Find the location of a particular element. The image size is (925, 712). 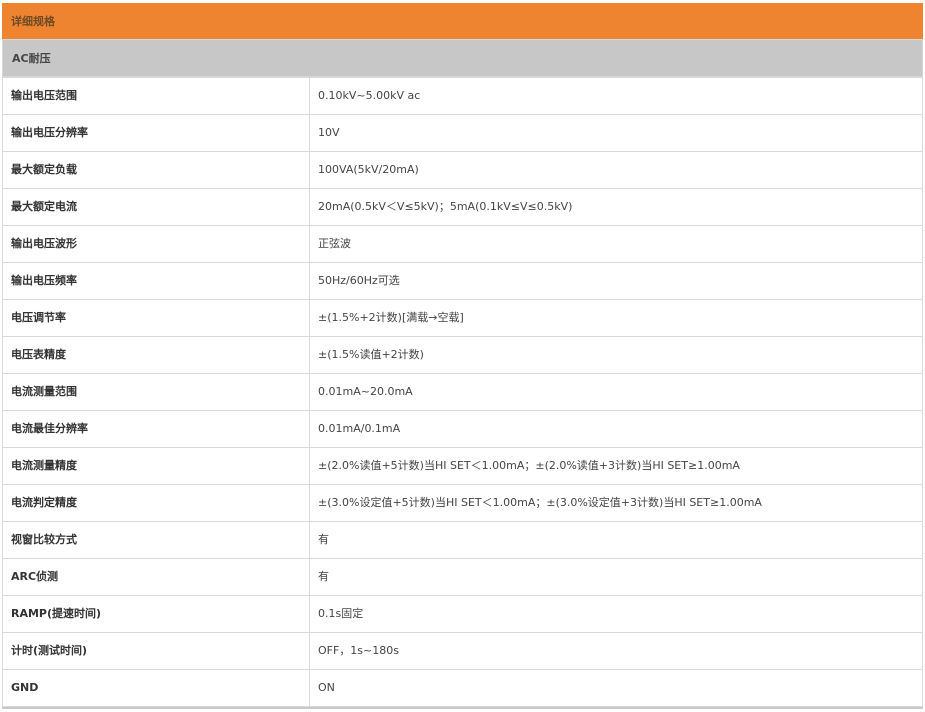

spec-row: 计时(测试时间) OFF，1s~180s is located at coordinates (462, 651).